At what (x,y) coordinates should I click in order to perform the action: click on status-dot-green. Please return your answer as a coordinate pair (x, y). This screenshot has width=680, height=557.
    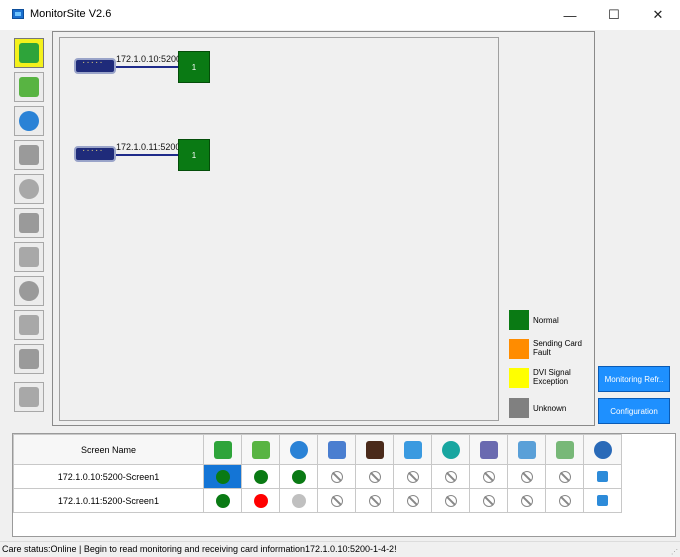
    Looking at the image, I should click on (260, 476).